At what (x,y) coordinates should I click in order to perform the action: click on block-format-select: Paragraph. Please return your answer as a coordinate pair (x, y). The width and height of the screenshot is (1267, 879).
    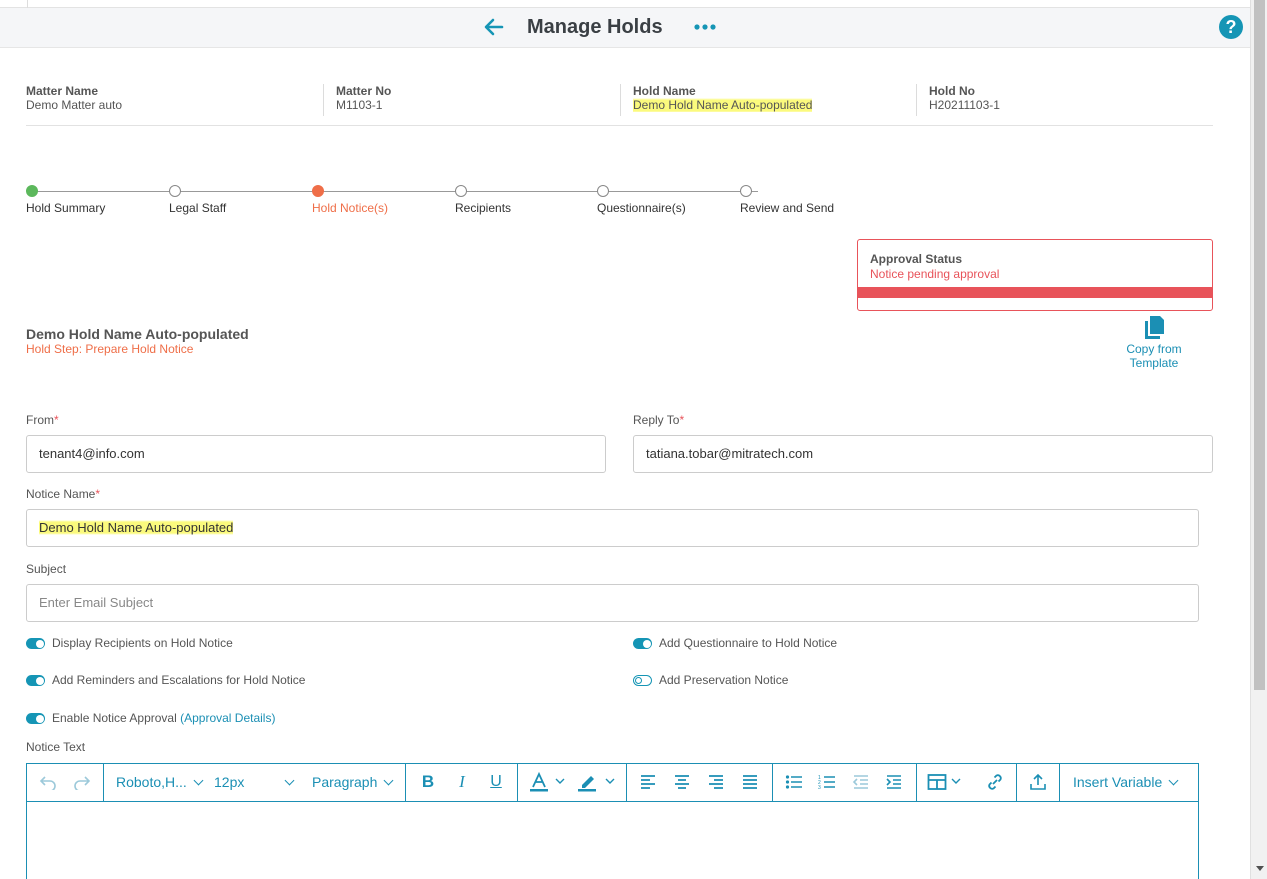
    Looking at the image, I should click on (353, 782).